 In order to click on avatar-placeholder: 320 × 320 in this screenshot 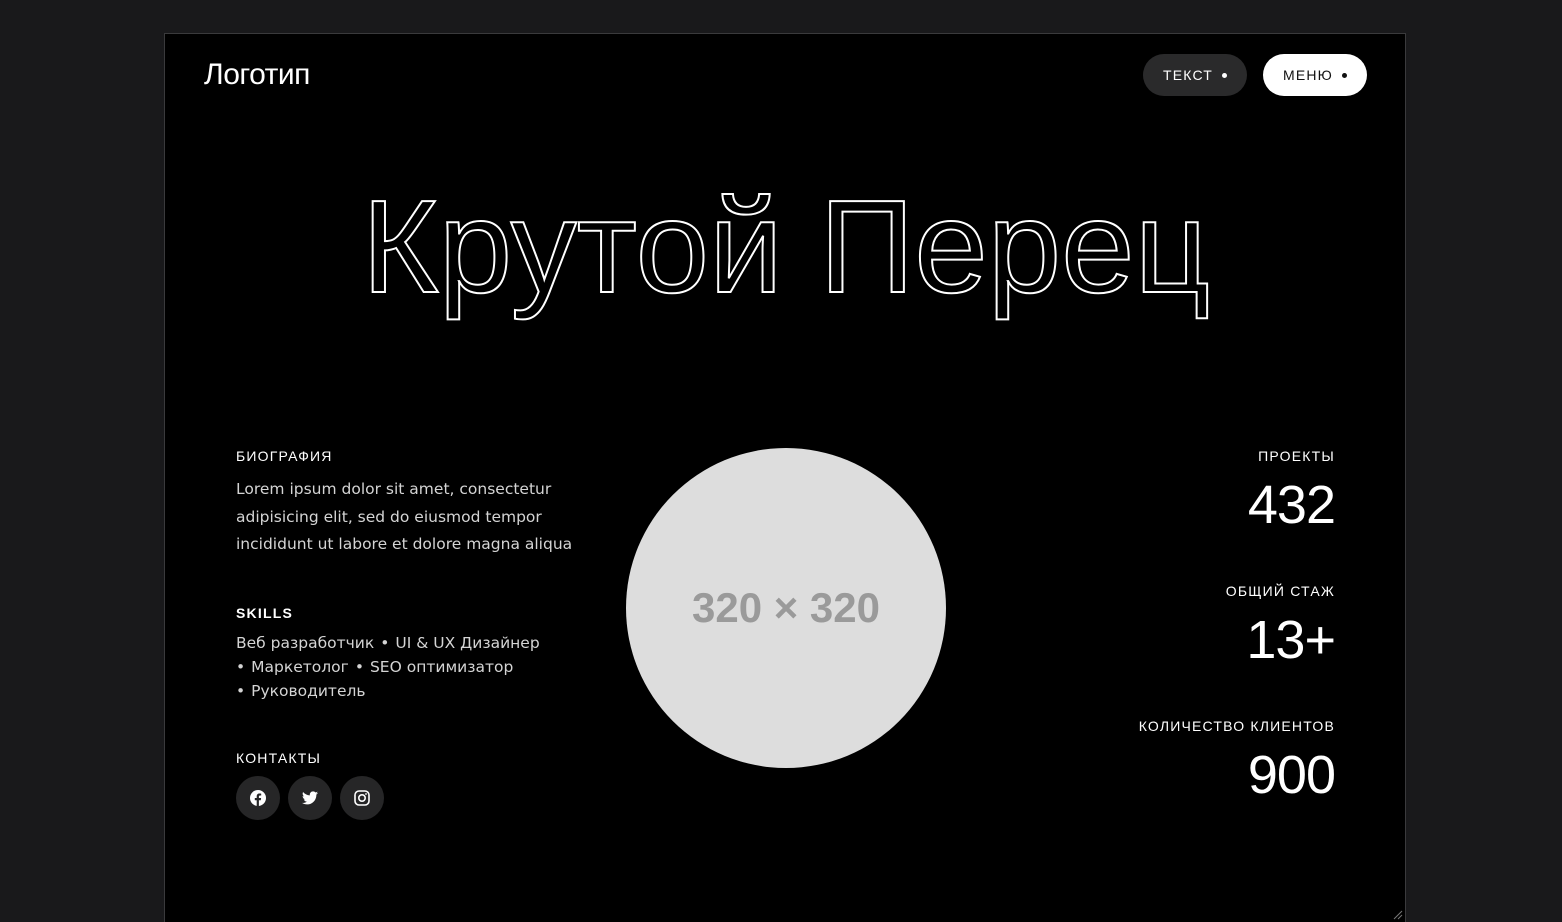, I will do `click(786, 608)`.